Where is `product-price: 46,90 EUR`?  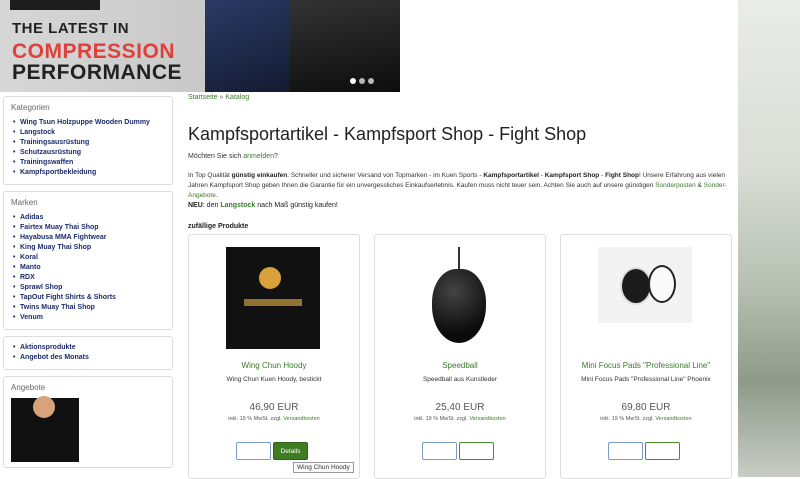
product-price: 46,90 EUR is located at coordinates (274, 407).